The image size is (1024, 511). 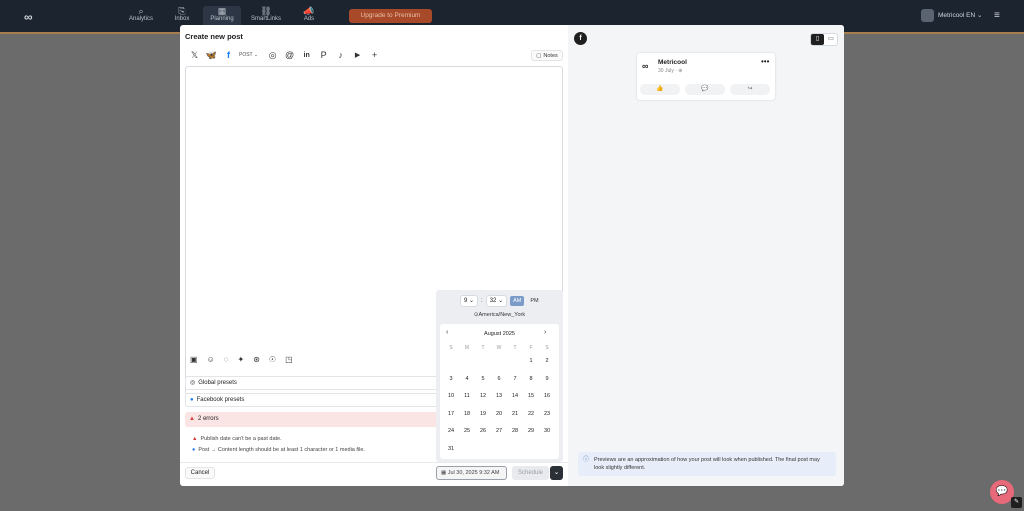 I want to click on nav-label: Planning, so click(x=222, y=19).